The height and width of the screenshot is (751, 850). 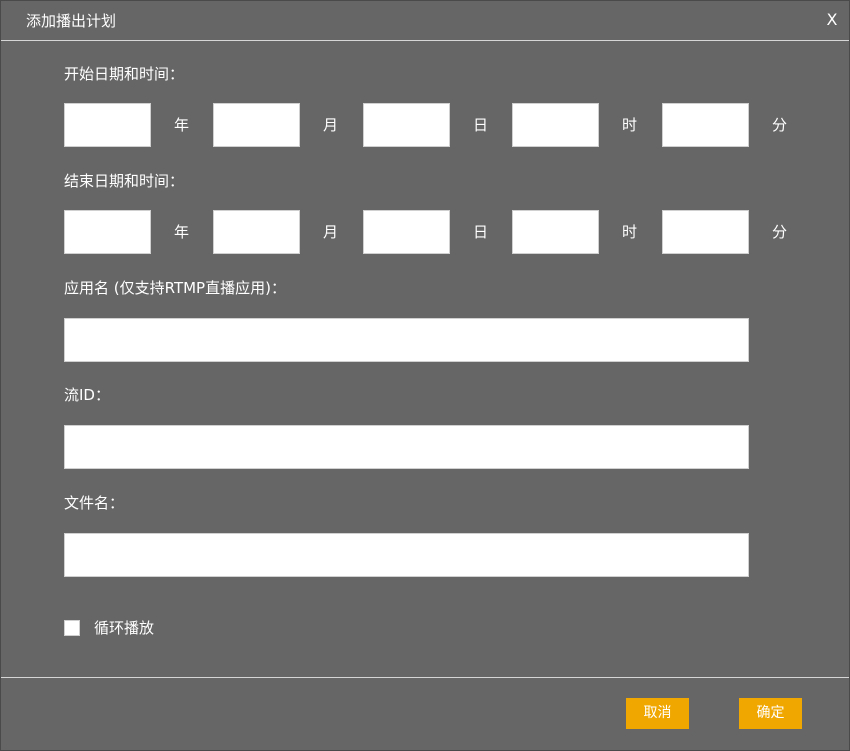 What do you see at coordinates (256, 125) in the screenshot?
I see `start-month-input` at bounding box center [256, 125].